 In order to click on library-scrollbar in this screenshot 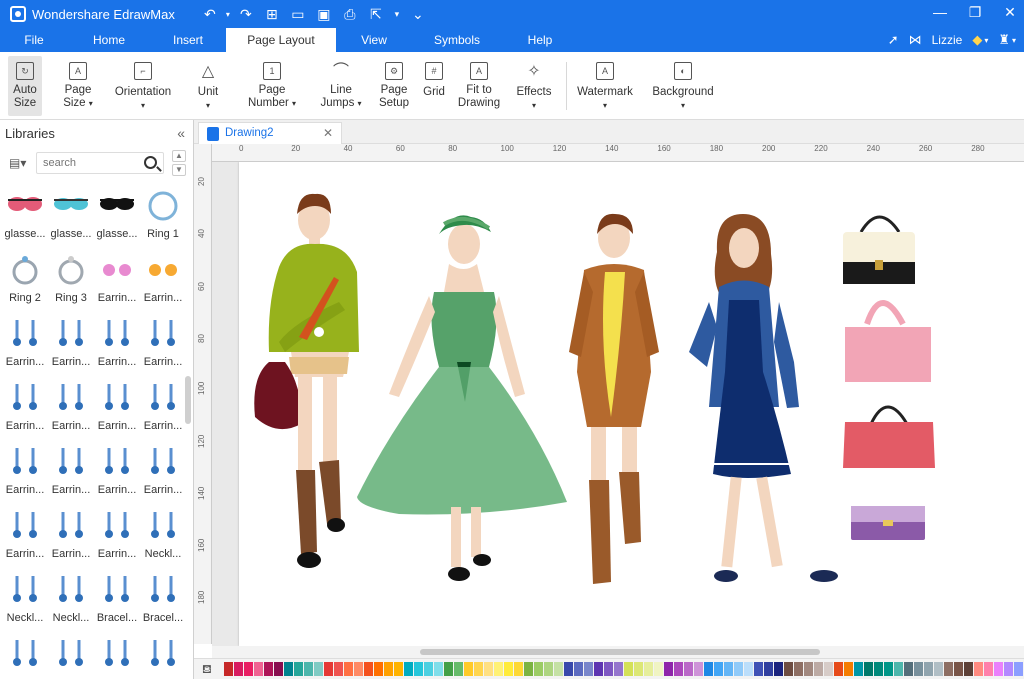, I will do `click(188, 400)`.